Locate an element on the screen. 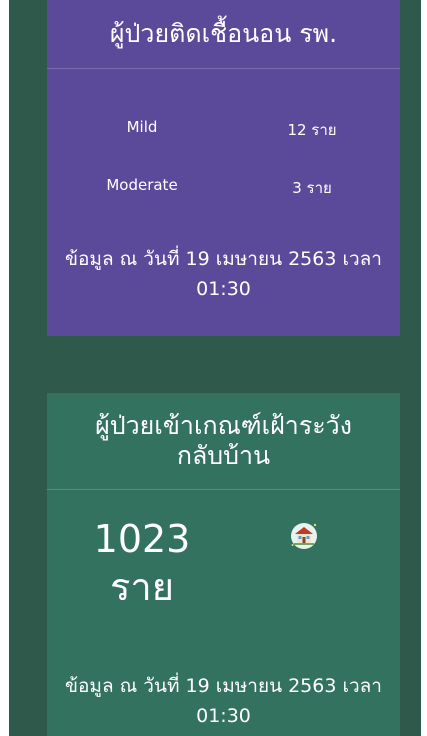 The image size is (427, 736). home-watch-count: 1023 is located at coordinates (142, 539).